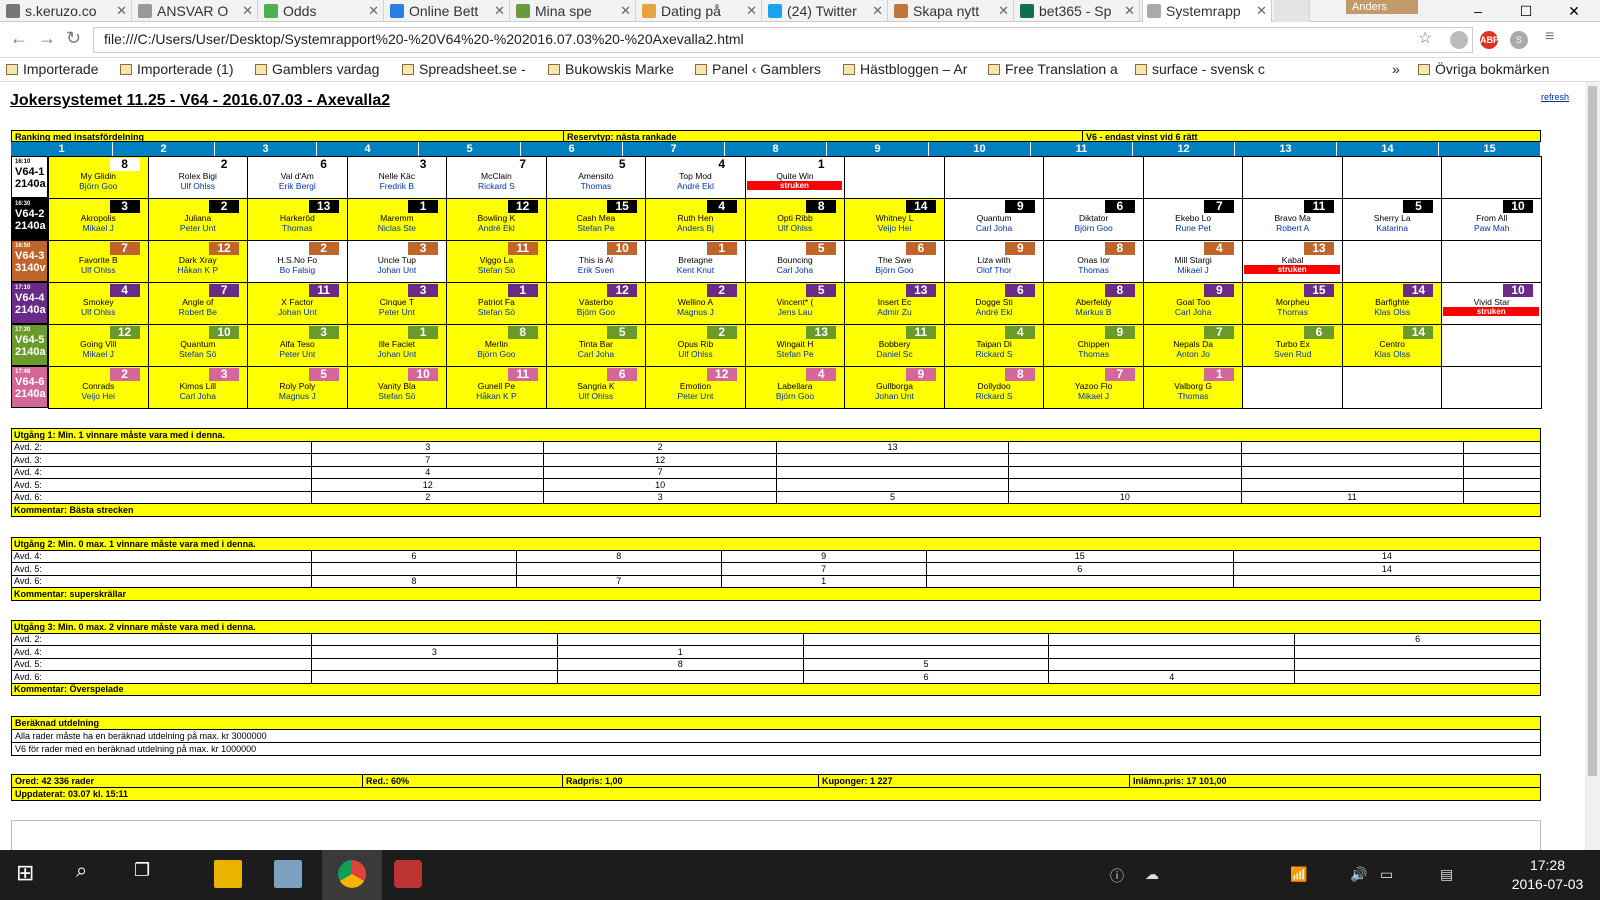  I want to click on notification-icon: ▤, so click(1446, 874).